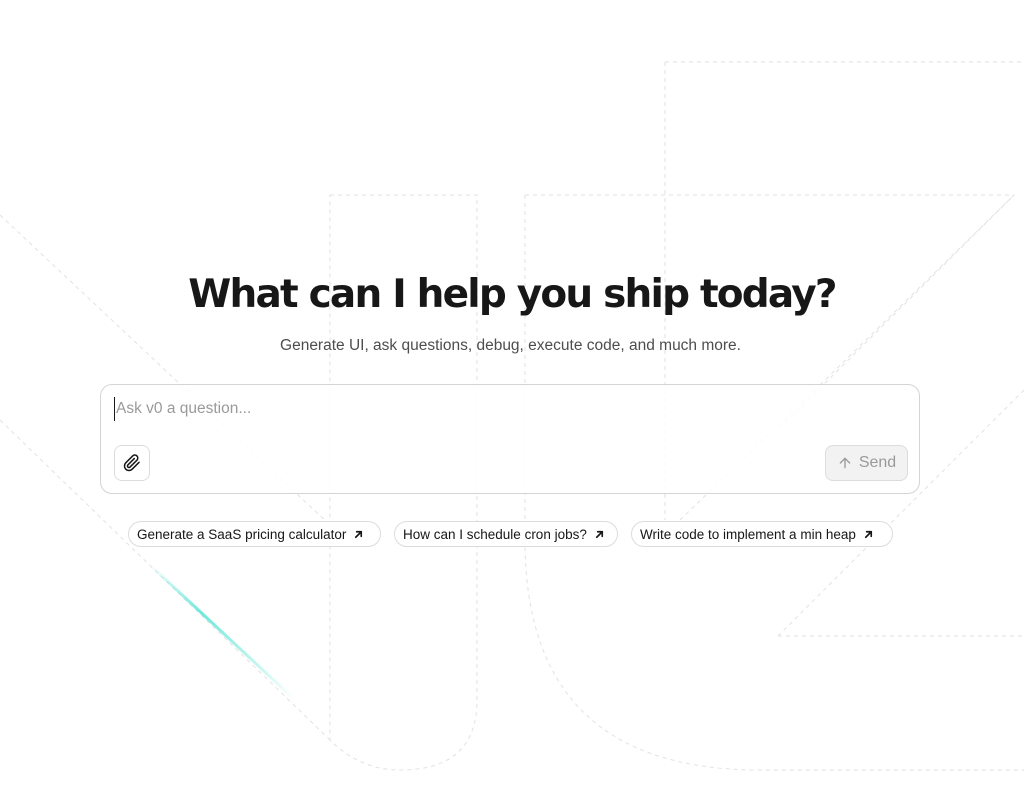  I want to click on page-title: What can I help you ship today?, so click(512, 294).